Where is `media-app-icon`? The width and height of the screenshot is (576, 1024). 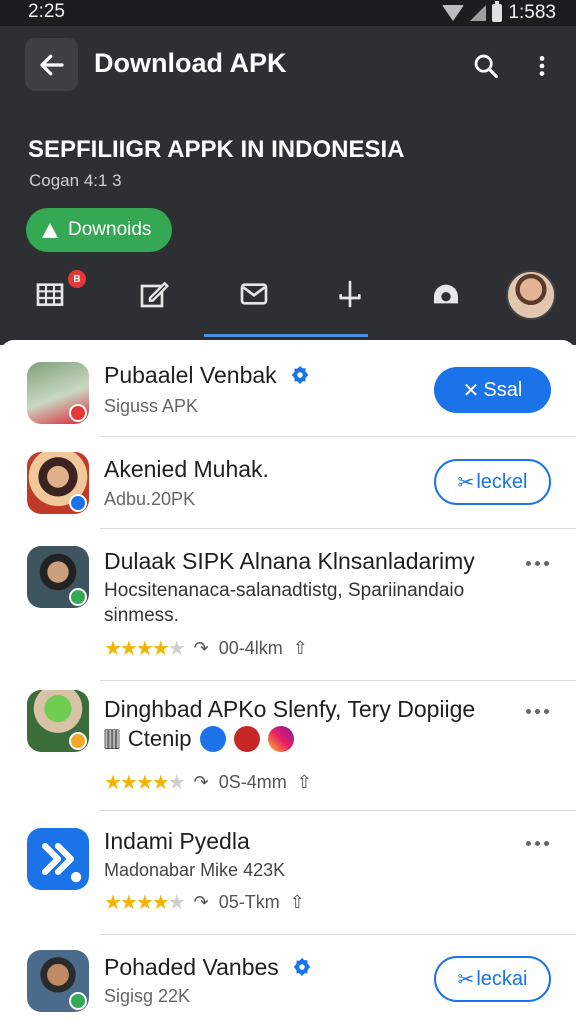 media-app-icon is located at coordinates (246, 739).